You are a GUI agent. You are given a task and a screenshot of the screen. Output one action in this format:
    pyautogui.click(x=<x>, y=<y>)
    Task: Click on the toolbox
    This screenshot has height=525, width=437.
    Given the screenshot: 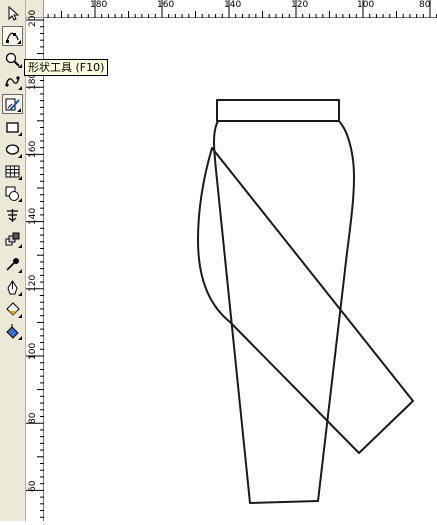 What is the action you would take?
    pyautogui.click(x=13, y=260)
    